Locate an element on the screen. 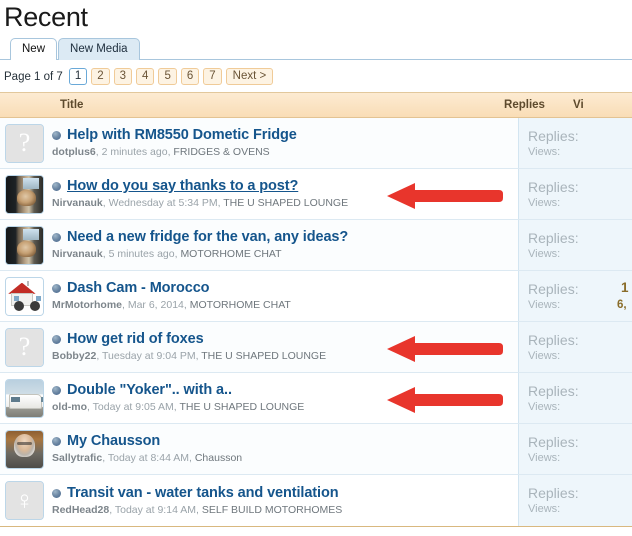  thread-timestamp: 5 minutes ago is located at coordinates (142, 254).